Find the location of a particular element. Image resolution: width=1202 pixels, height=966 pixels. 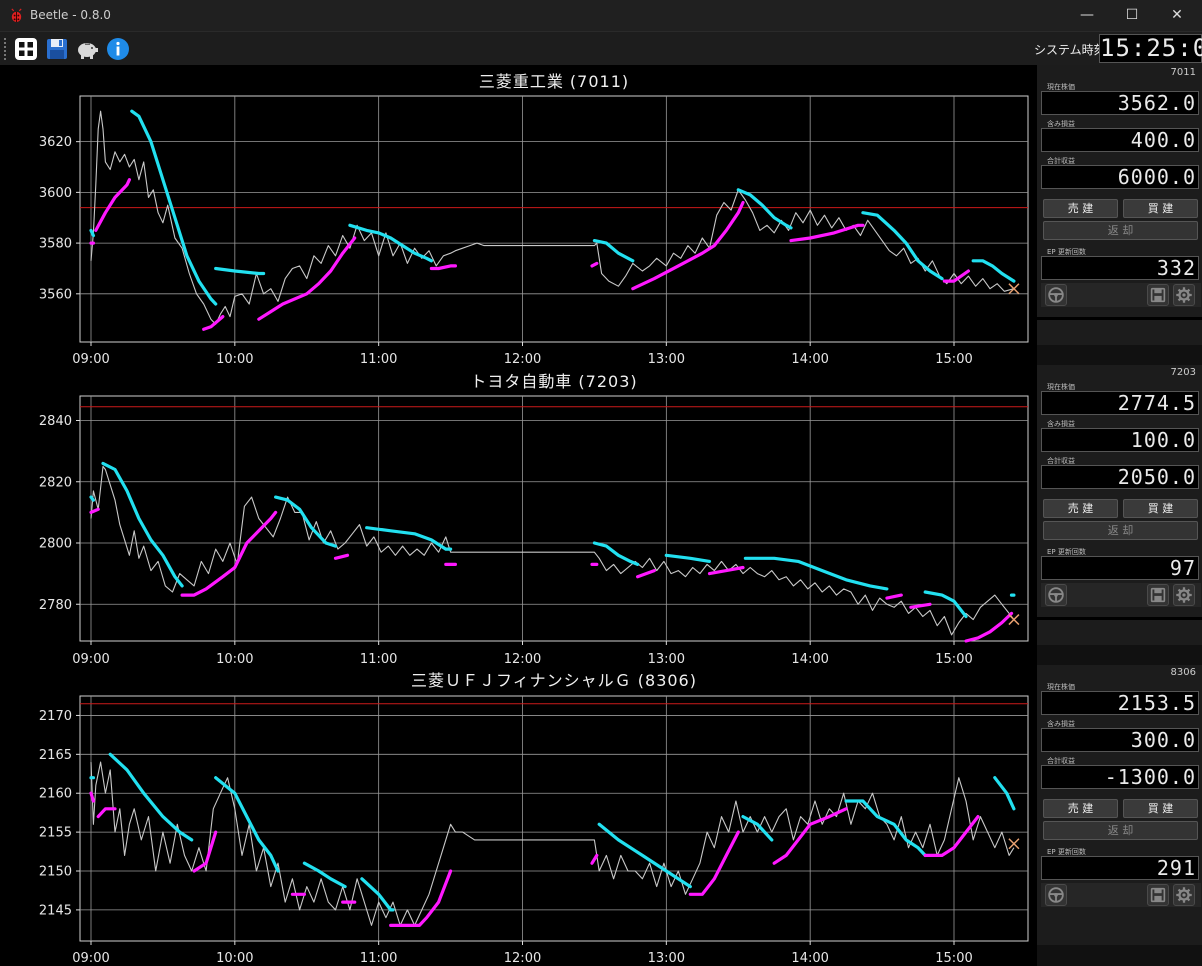

y-tick-label: 2150 is located at coordinates (55, 872).